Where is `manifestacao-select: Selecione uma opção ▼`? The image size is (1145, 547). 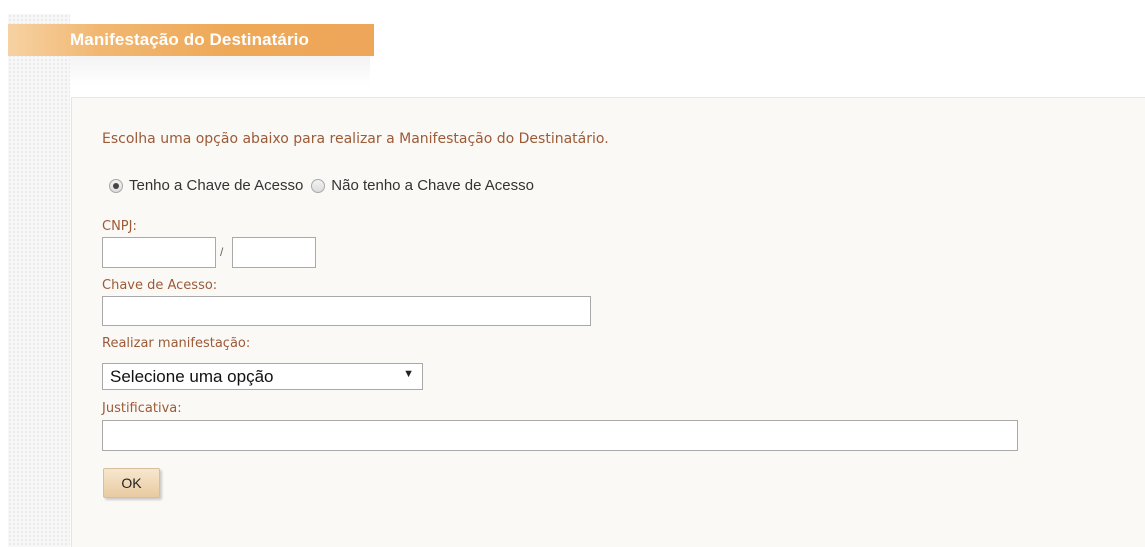
manifestacao-select: Selecione uma opção ▼ is located at coordinates (262, 376).